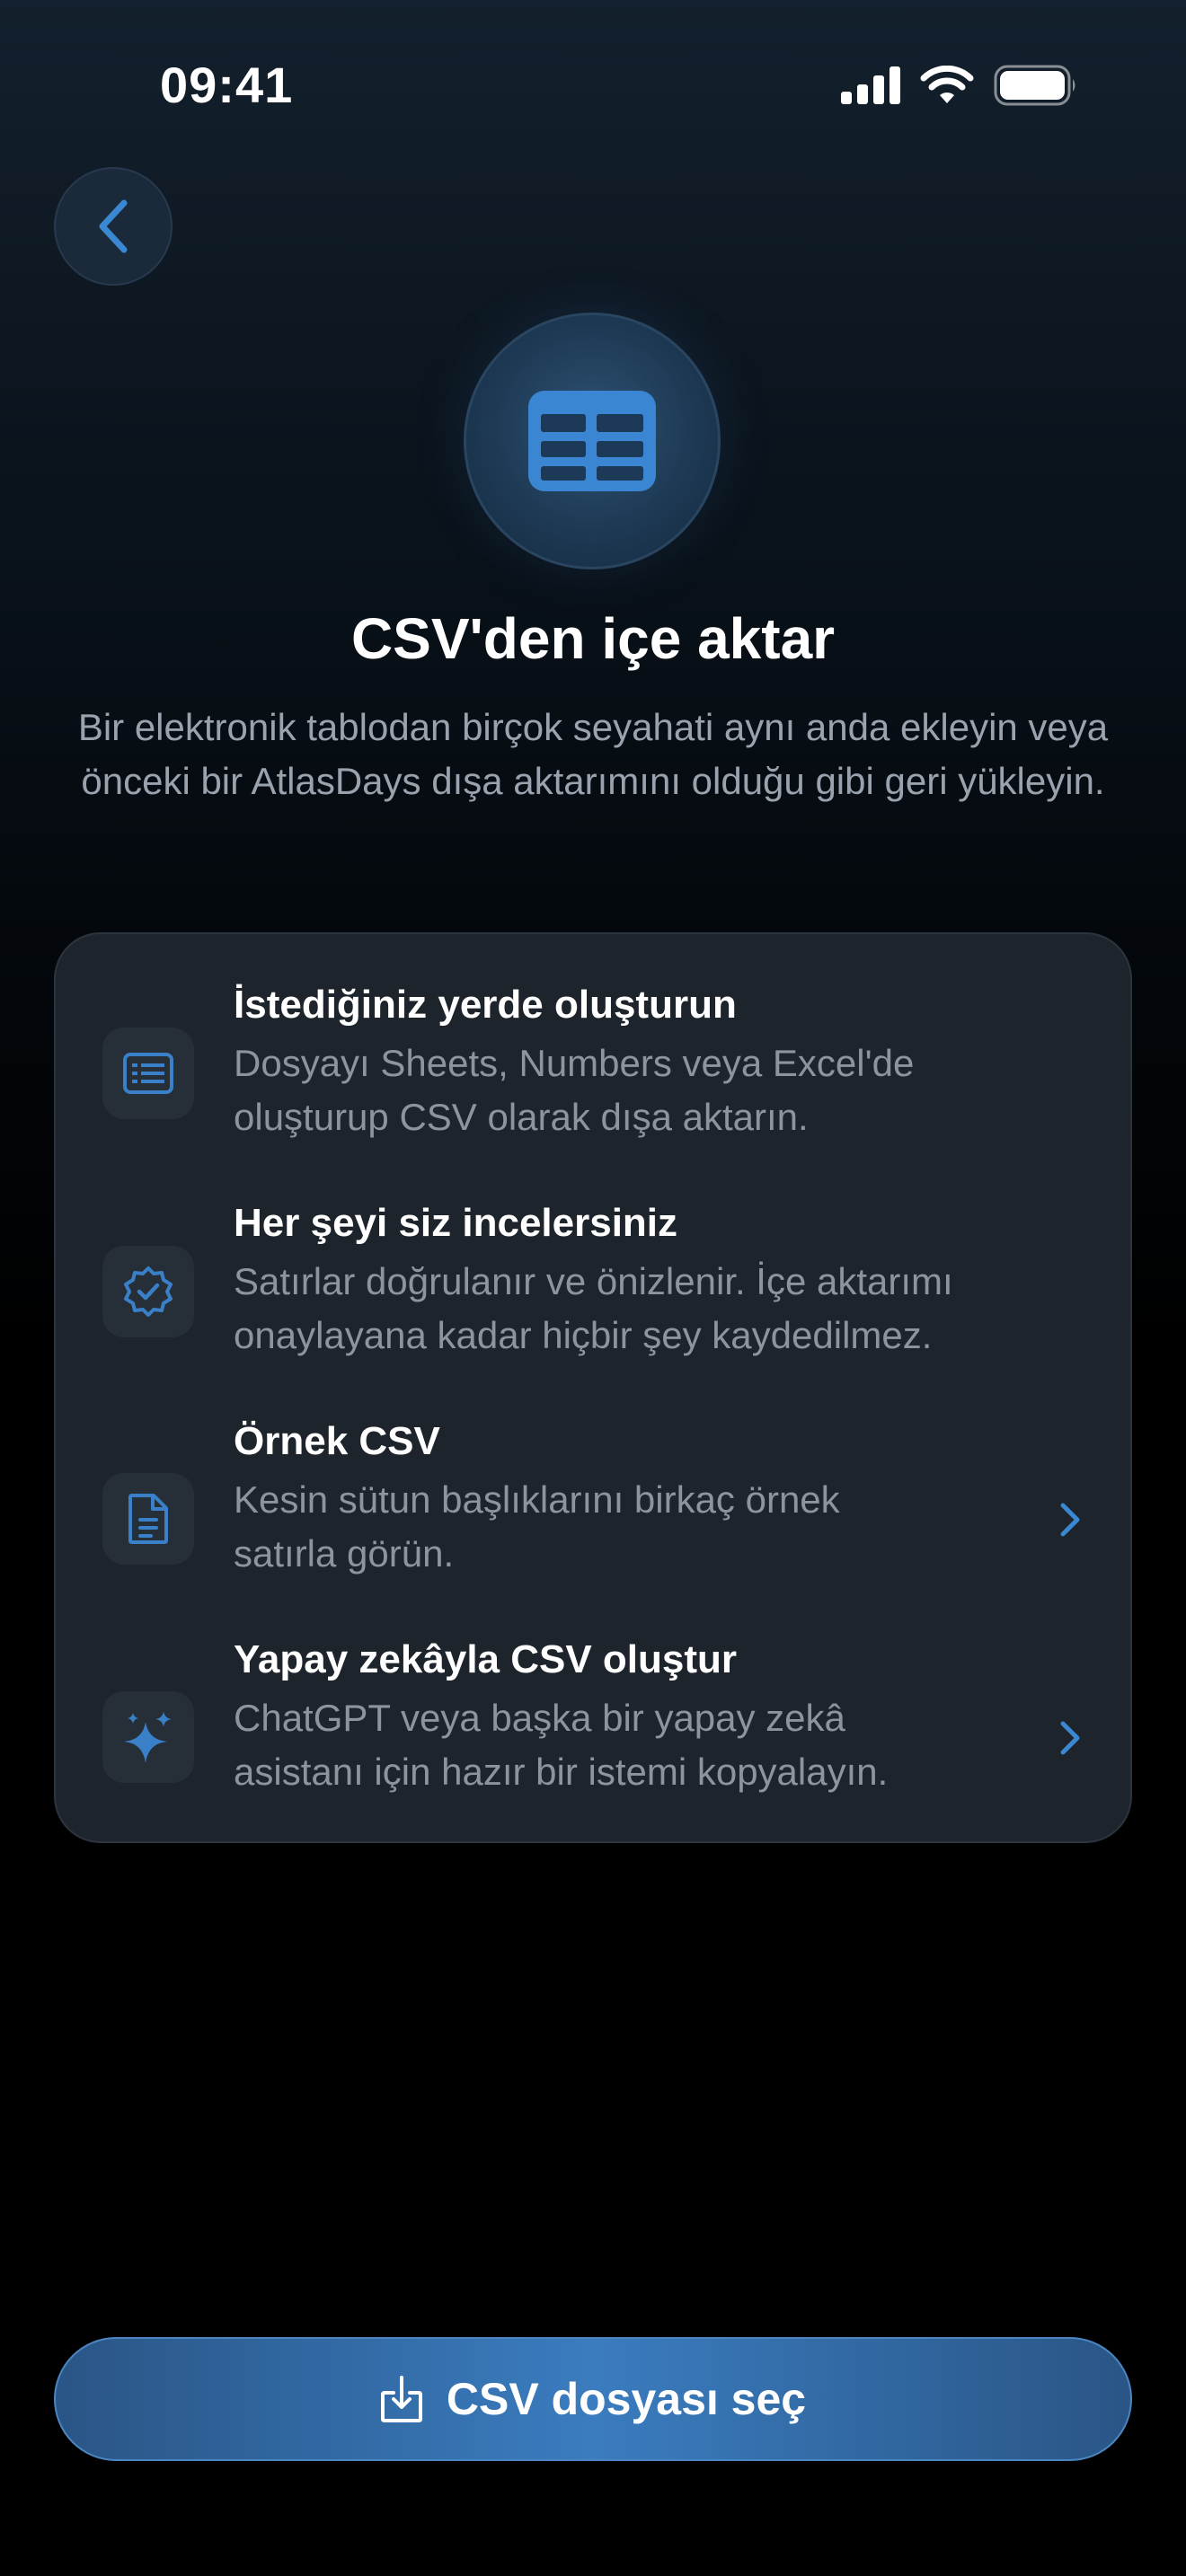 This screenshot has height=2576, width=1186. I want to click on status-icons, so click(959, 85).